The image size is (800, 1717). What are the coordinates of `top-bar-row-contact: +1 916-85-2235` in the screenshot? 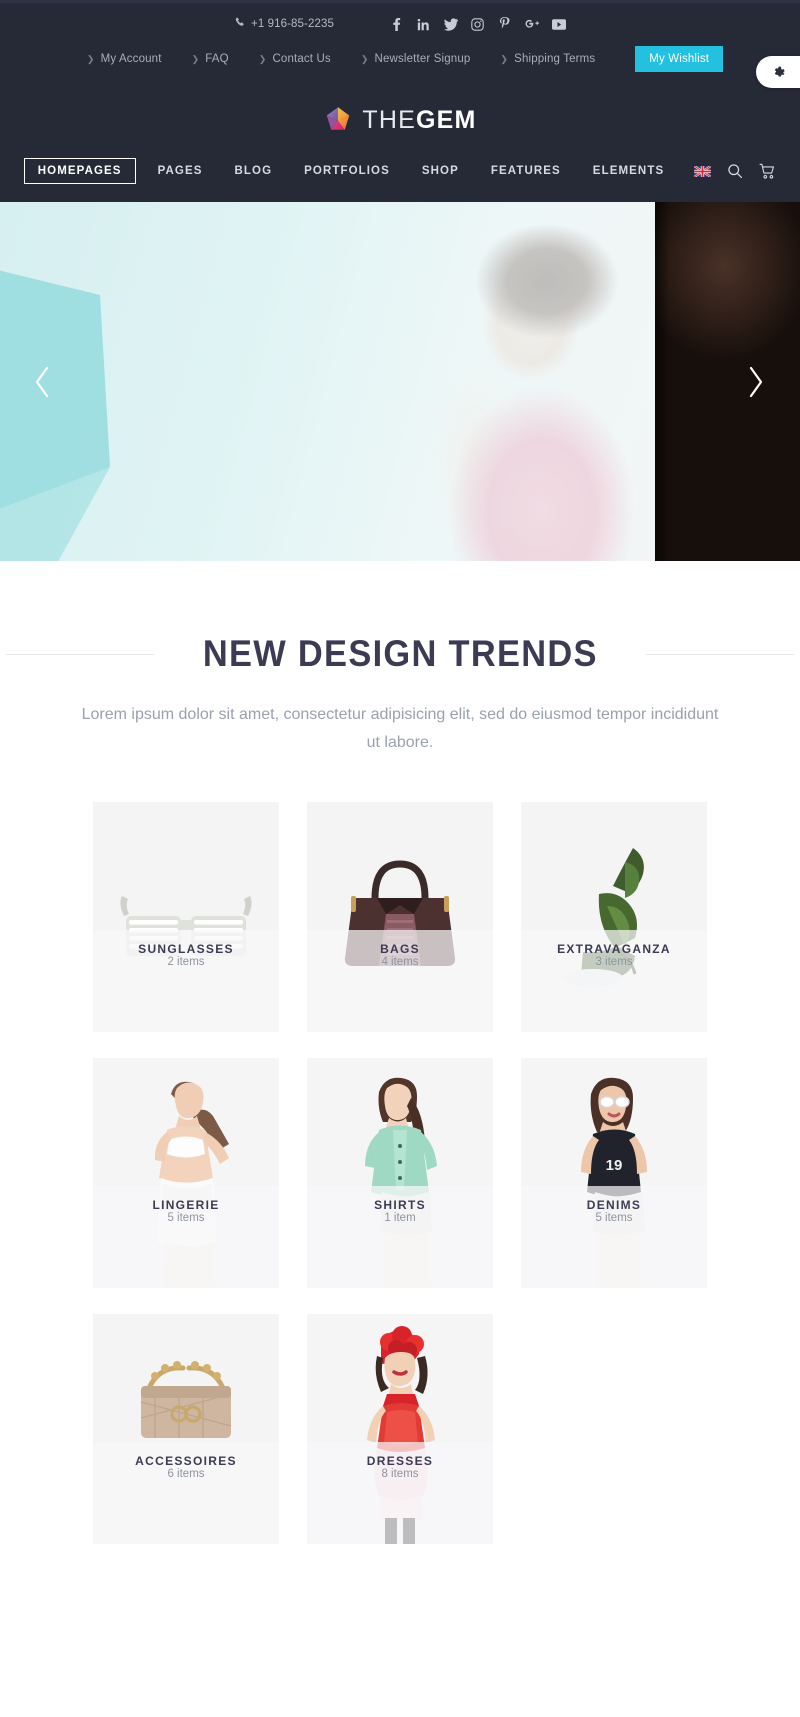 It's located at (400, 24).